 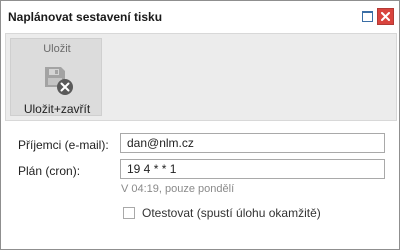 I want to click on test-checkbox, so click(x=129, y=213).